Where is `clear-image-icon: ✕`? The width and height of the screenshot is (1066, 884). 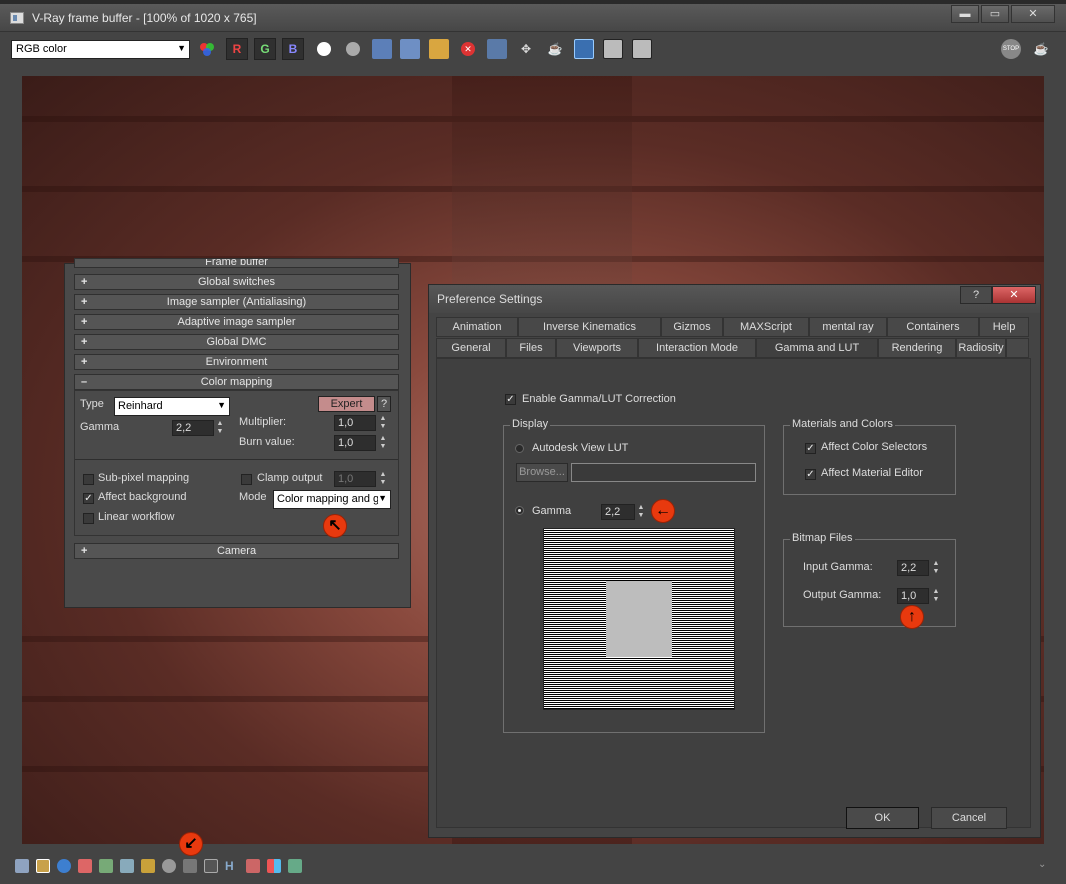
clear-image-icon: ✕ is located at coordinates (468, 49).